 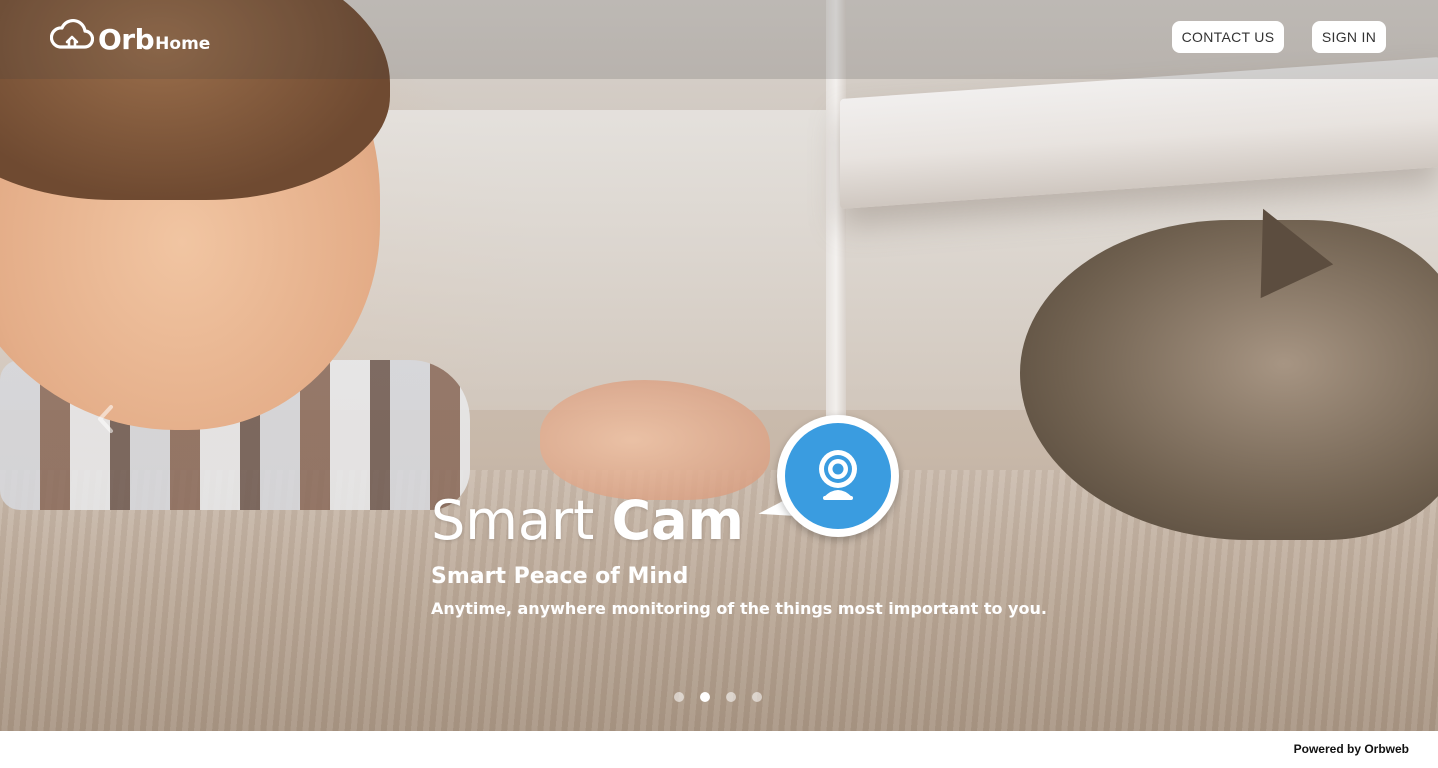 I want to click on chevron-left-icon, so click(x=105, y=421).